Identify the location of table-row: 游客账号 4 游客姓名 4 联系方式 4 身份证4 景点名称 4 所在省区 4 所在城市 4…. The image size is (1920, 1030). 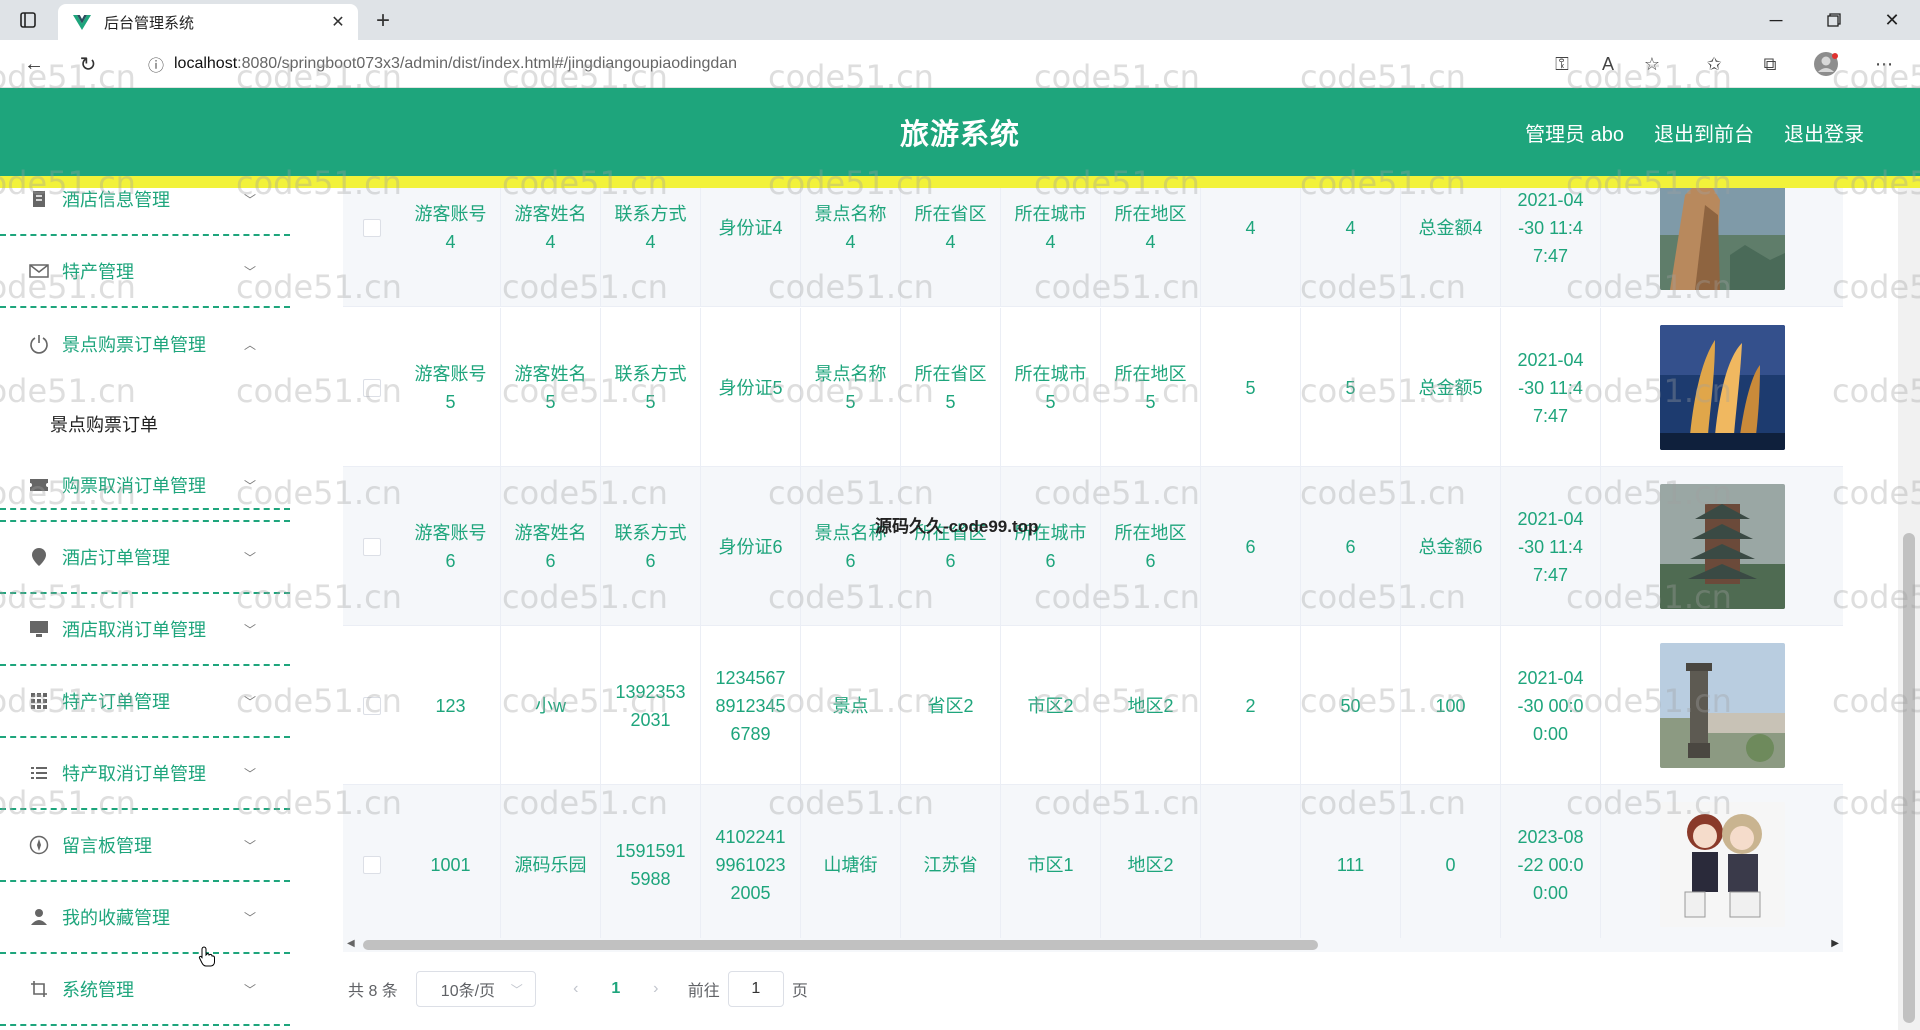
(1093, 247).